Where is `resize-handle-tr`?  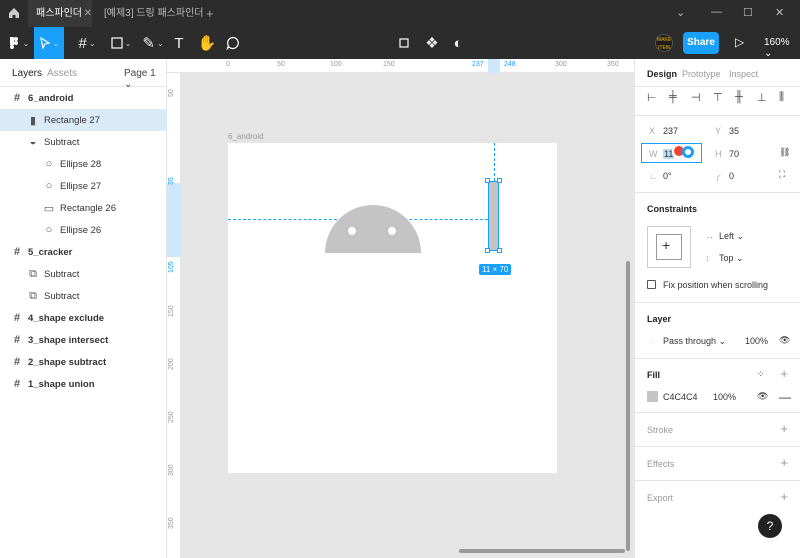
resize-handle-tr is located at coordinates (499, 180).